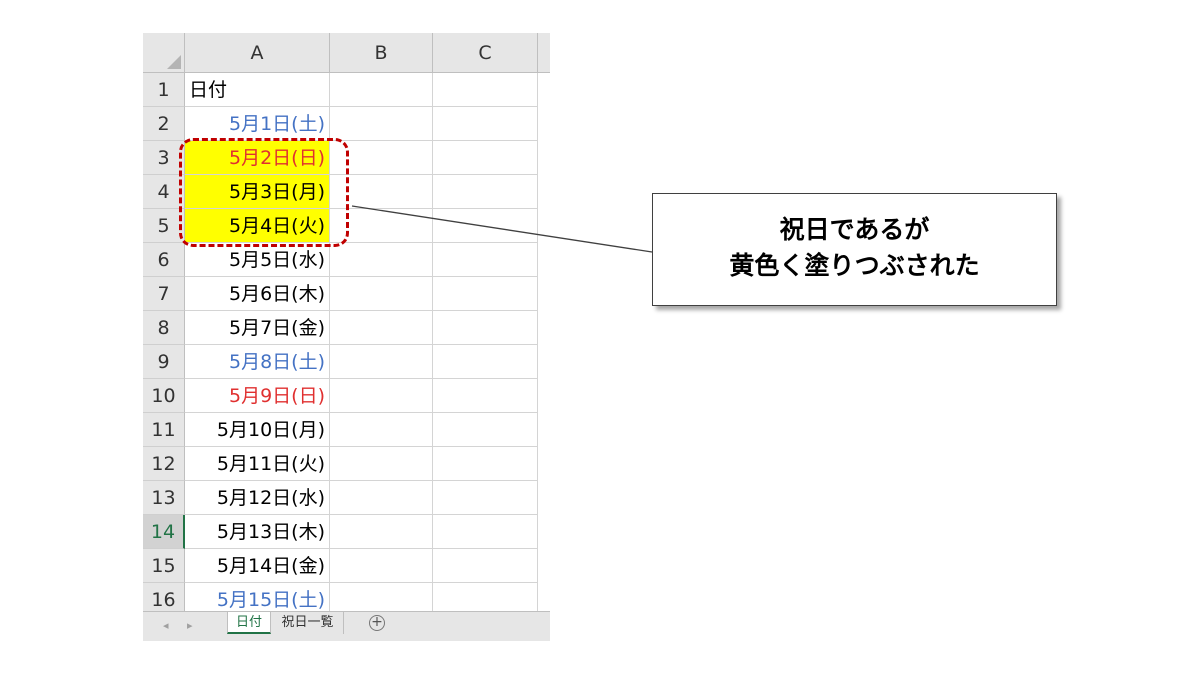 Image resolution: width=1200 pixels, height=675 pixels. Describe the element at coordinates (854, 229) in the screenshot. I see `callout-line-1: 祝日であるが` at that location.